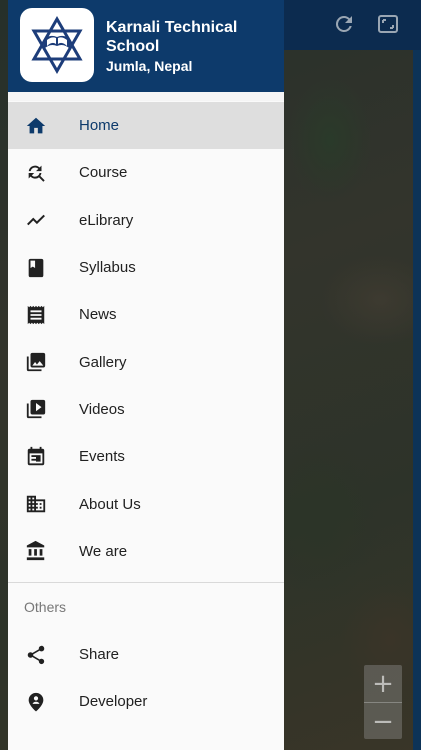 The height and width of the screenshot is (750, 421). Describe the element at coordinates (146, 654) in the screenshot. I see `menu-item-share: Share` at that location.